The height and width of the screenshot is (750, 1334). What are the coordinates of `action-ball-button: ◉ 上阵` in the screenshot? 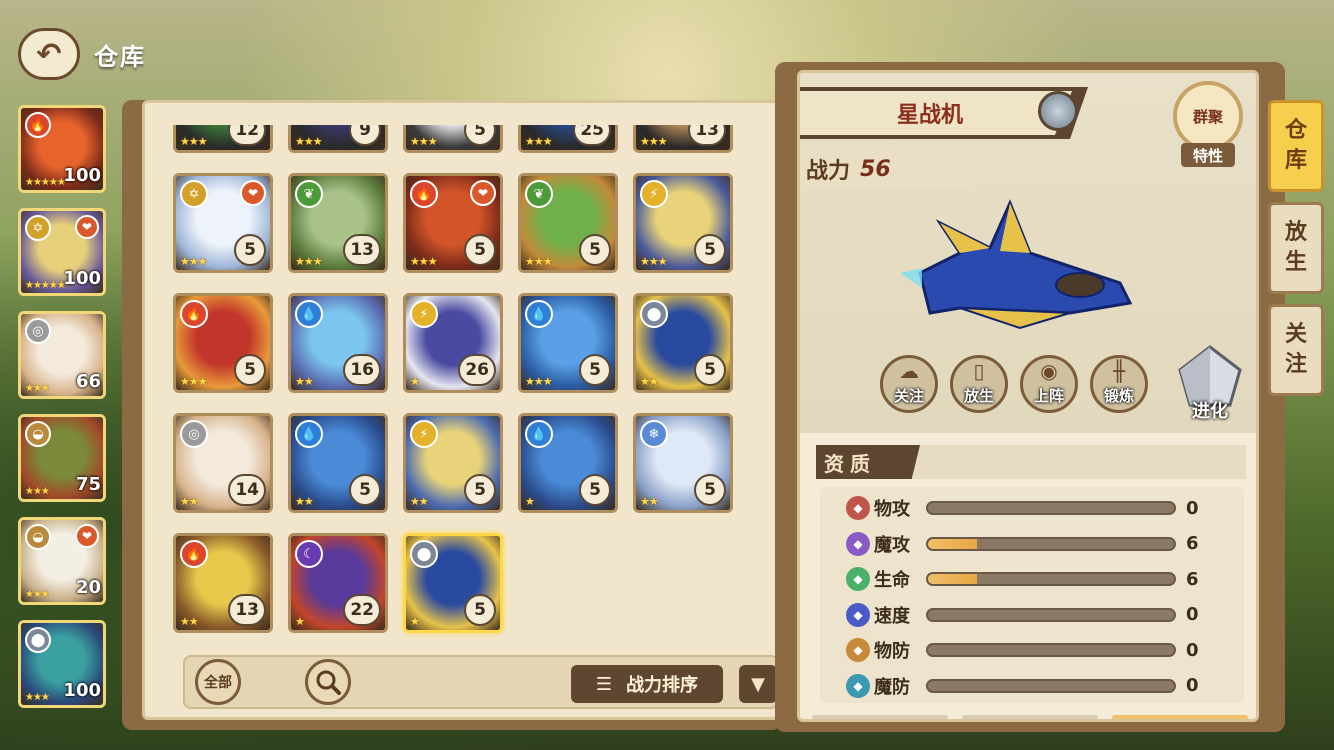 It's located at (1049, 384).